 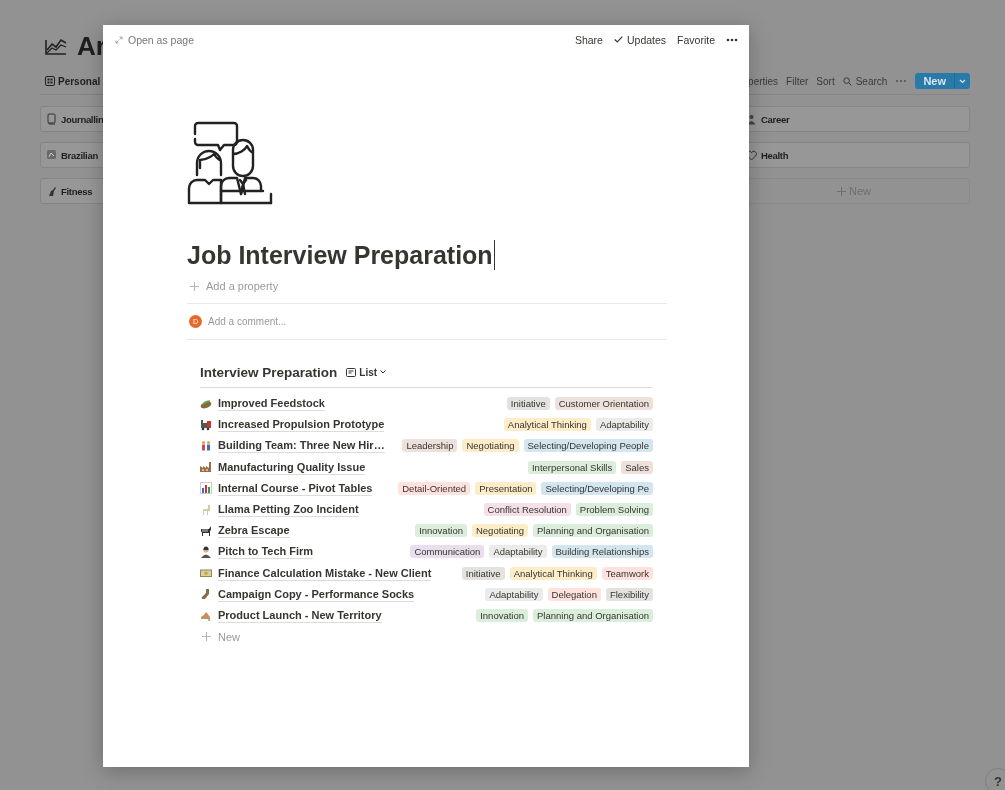 What do you see at coordinates (206, 594) in the screenshot?
I see `sock-icon` at bounding box center [206, 594].